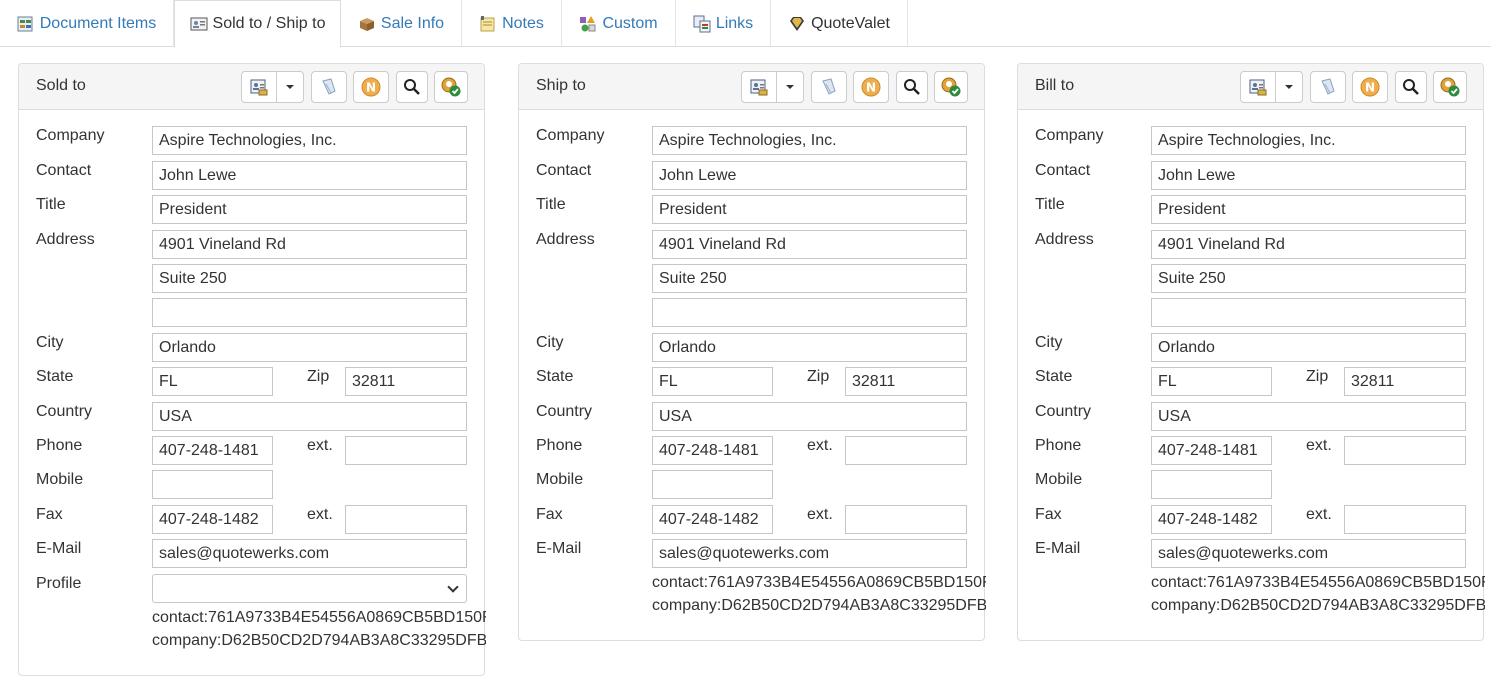  What do you see at coordinates (87, 23) in the screenshot?
I see `tab-document-items: Document Items` at bounding box center [87, 23].